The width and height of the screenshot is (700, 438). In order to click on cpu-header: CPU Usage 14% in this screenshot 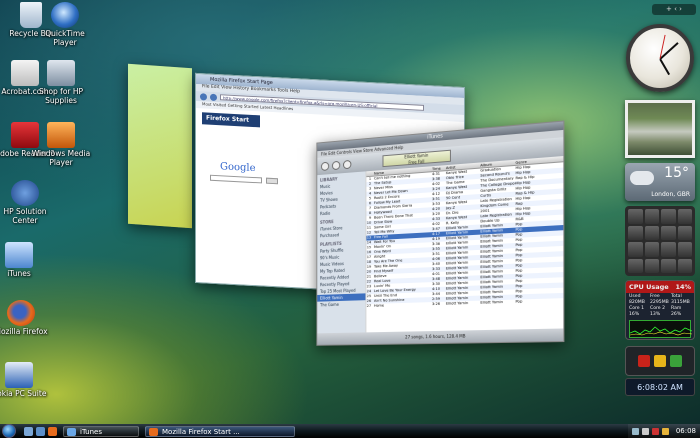, I will do `click(660, 287)`.